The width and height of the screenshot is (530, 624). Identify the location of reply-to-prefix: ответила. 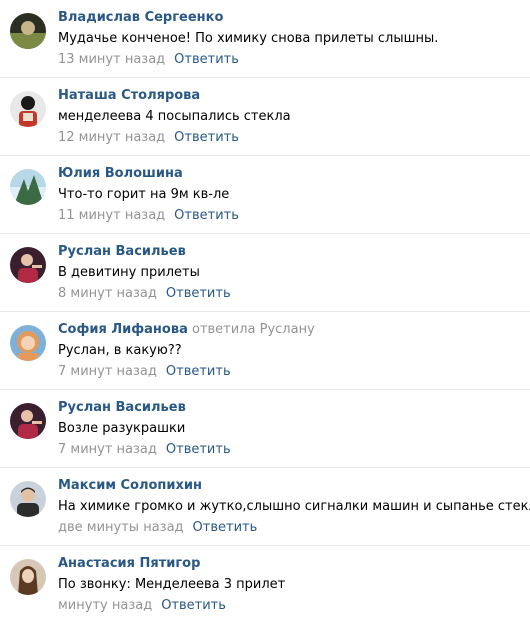
(223, 329).